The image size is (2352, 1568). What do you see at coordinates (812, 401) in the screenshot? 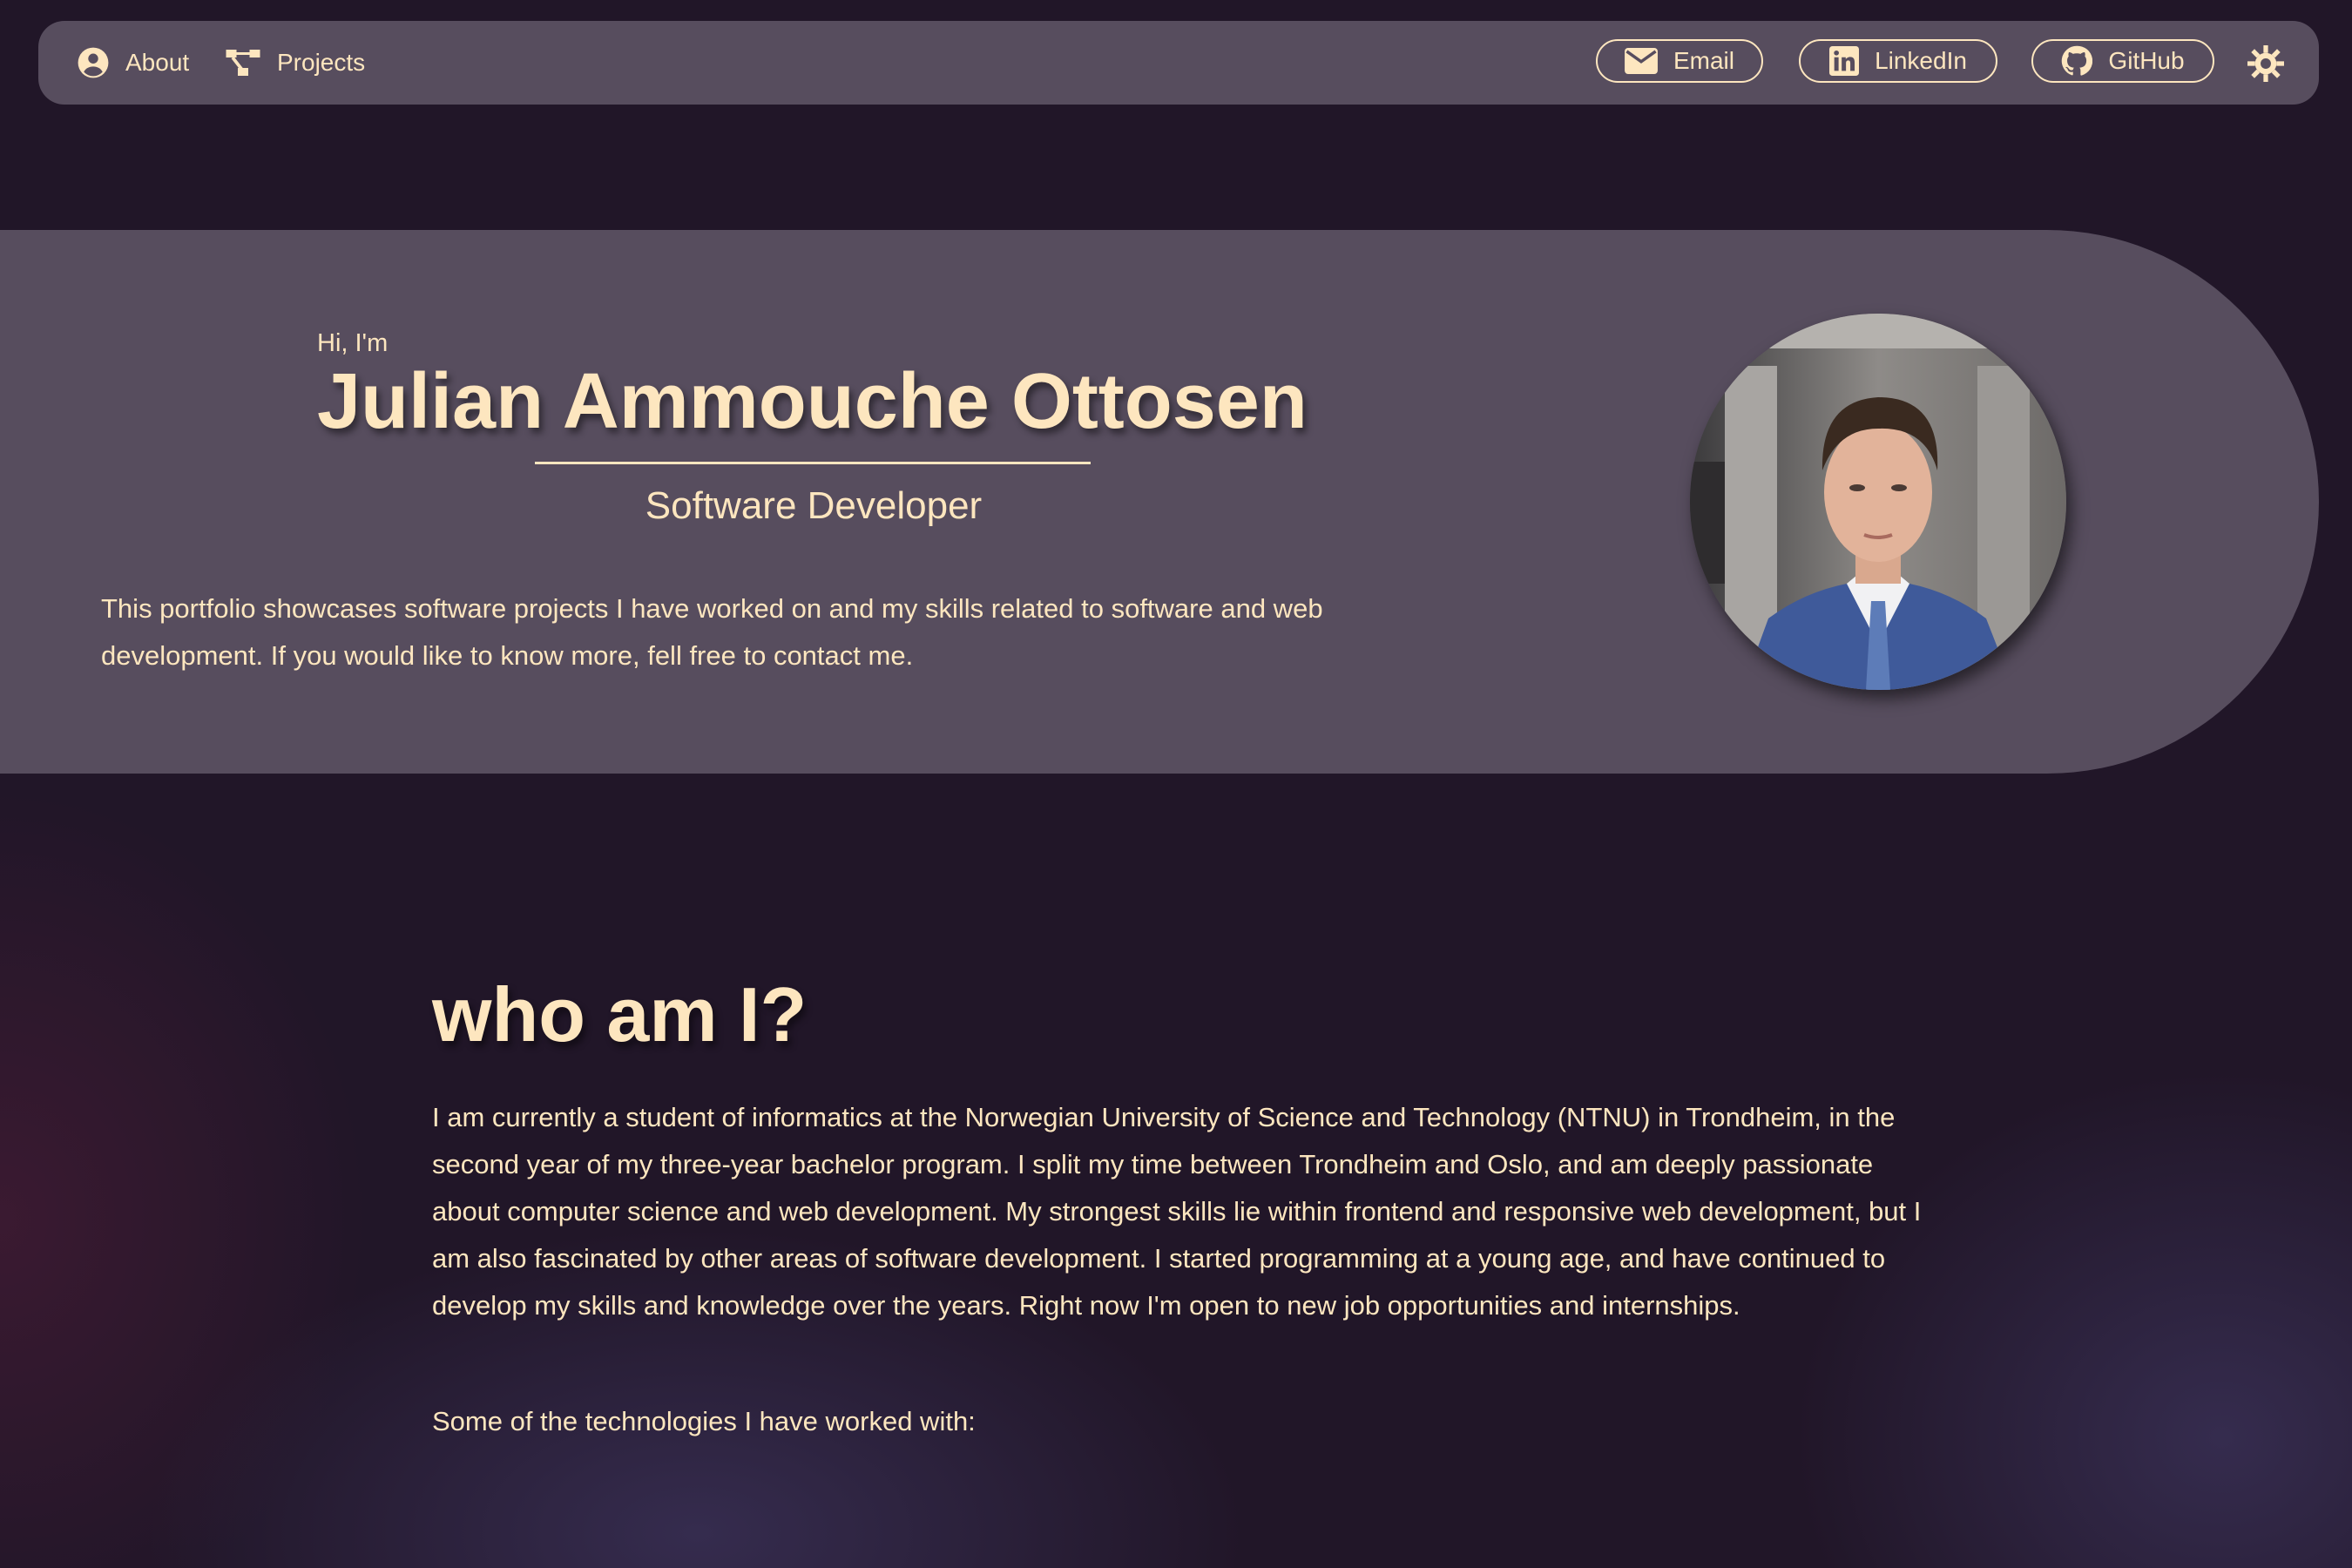
I see `hero-name: Julian Ammouche Ottosen` at bounding box center [812, 401].